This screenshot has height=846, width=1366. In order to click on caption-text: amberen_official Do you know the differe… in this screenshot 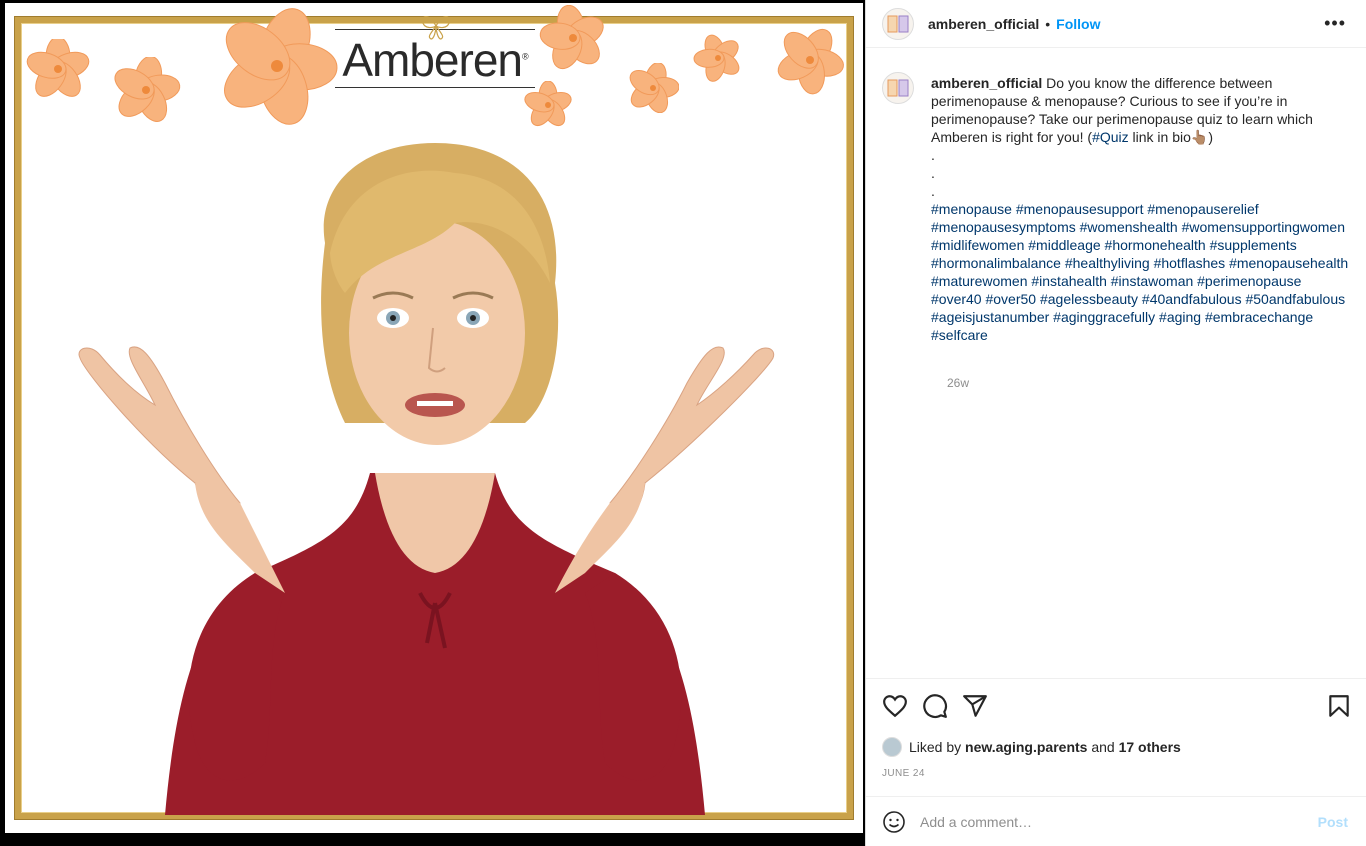, I will do `click(1141, 209)`.